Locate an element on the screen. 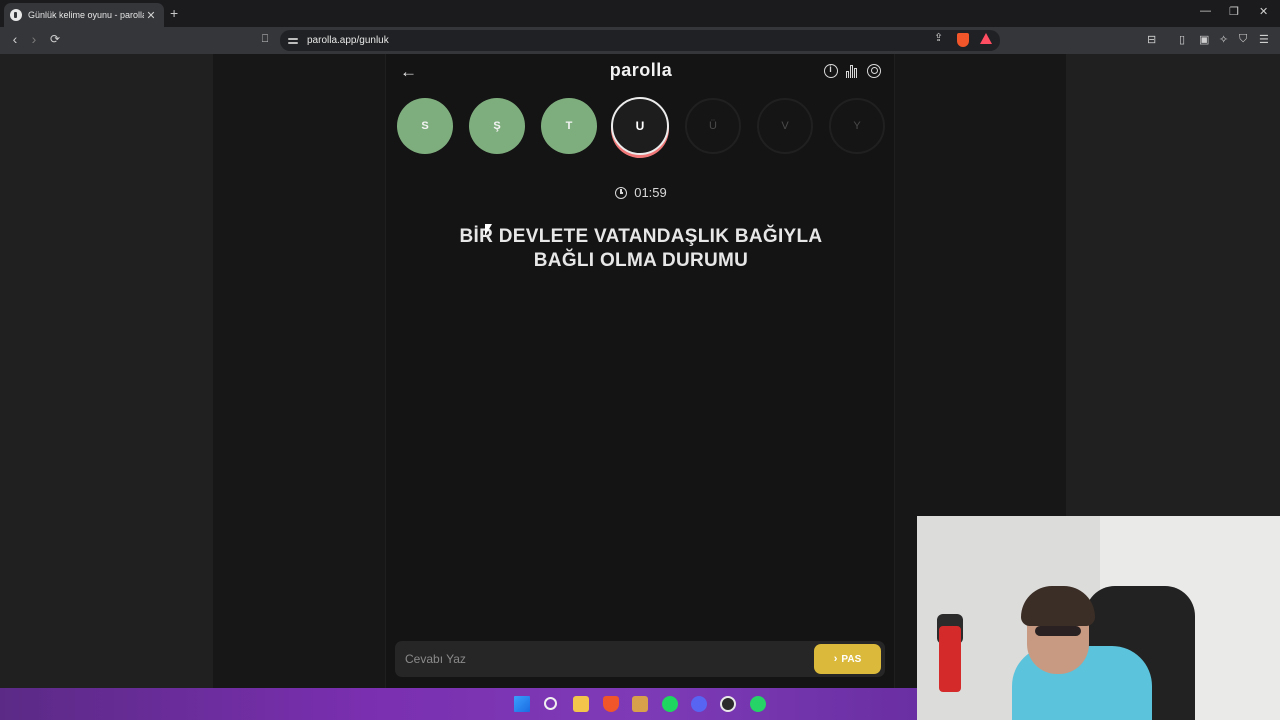 This screenshot has height=720, width=1280. address-bar: parolla.app/gunluk is located at coordinates (640, 40).